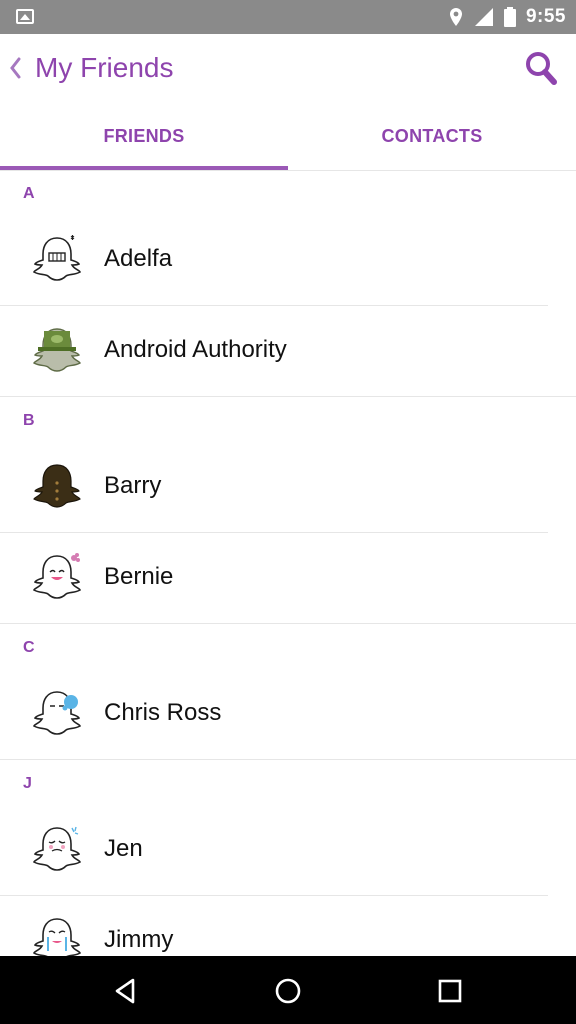 Image resolution: width=576 pixels, height=1024 pixels. I want to click on search-icon, so click(541, 68).